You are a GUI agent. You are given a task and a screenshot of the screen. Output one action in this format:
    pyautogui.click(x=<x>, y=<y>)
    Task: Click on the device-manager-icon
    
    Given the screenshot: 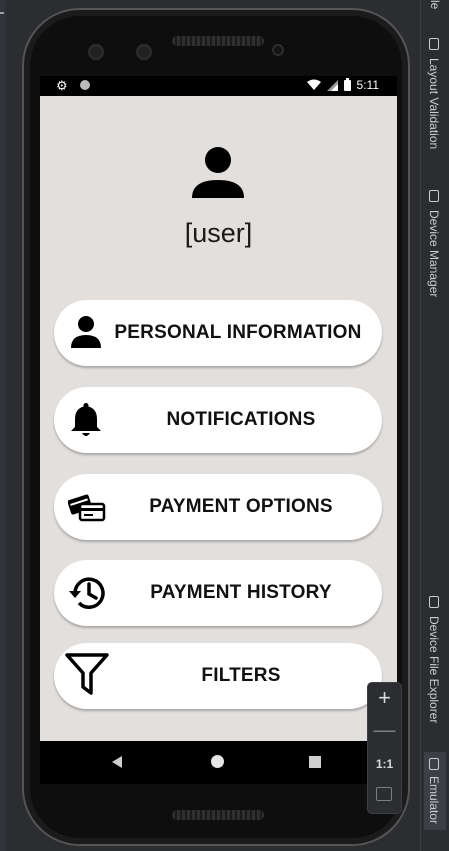 What is the action you would take?
    pyautogui.click(x=434, y=196)
    